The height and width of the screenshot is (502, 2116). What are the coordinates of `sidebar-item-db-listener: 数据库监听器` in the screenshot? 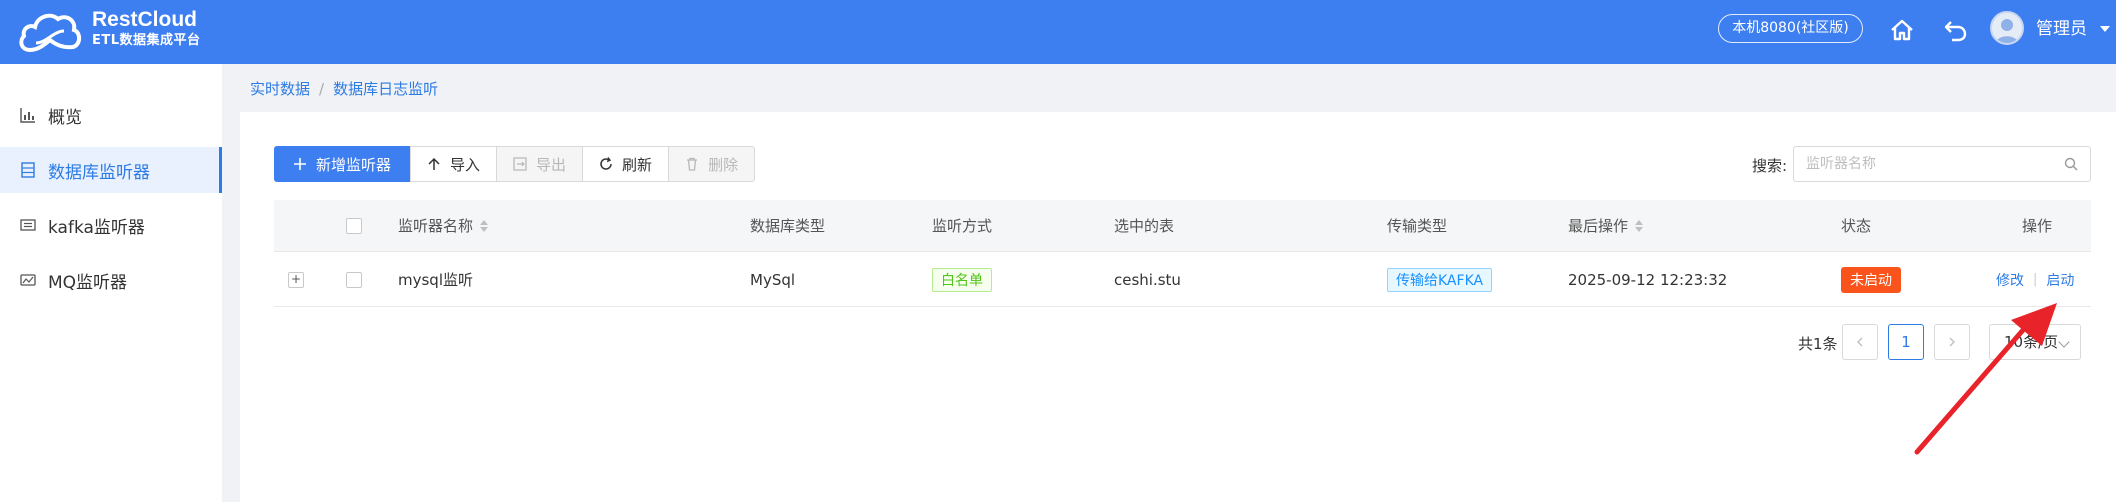 It's located at (111, 170).